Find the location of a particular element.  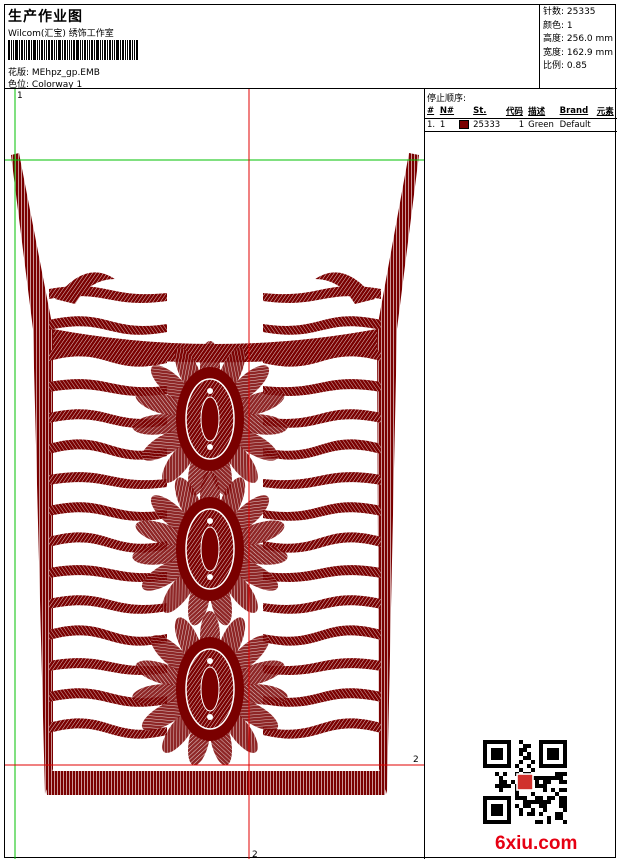

floral-medallions is located at coordinates (210, 553).